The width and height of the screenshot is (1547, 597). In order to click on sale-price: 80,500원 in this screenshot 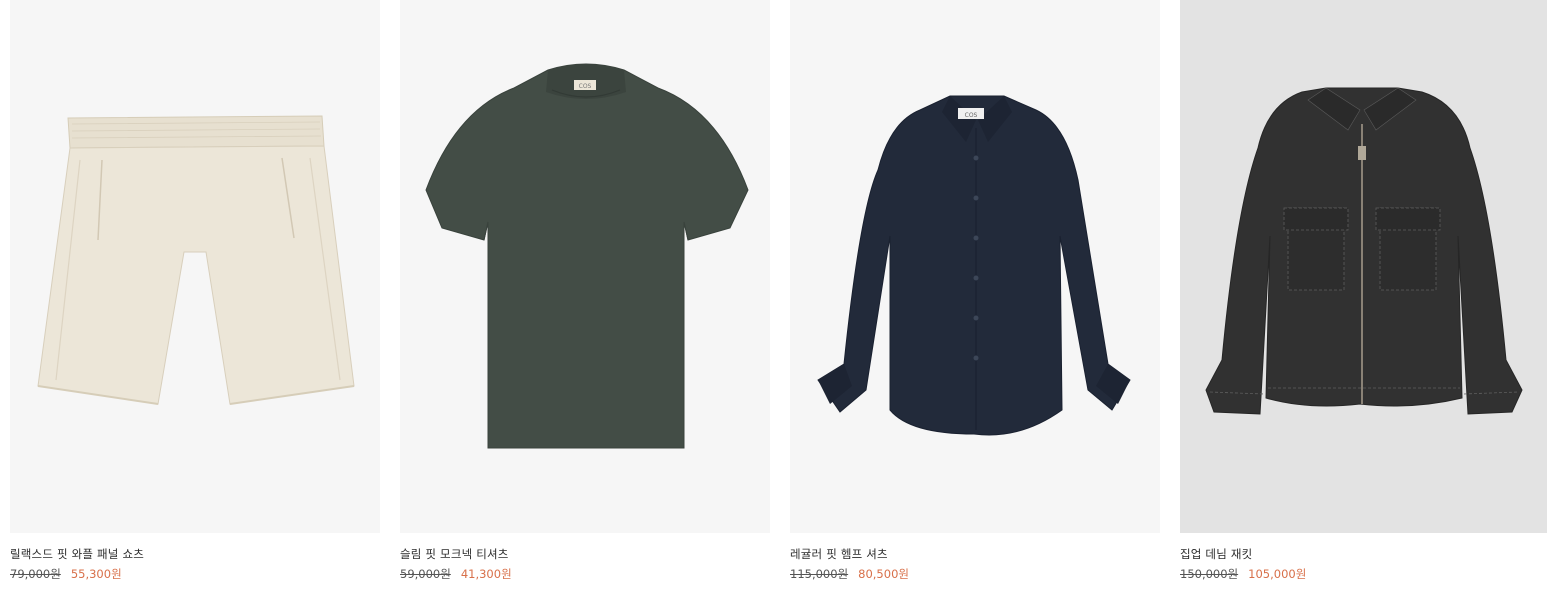, I will do `click(883, 574)`.